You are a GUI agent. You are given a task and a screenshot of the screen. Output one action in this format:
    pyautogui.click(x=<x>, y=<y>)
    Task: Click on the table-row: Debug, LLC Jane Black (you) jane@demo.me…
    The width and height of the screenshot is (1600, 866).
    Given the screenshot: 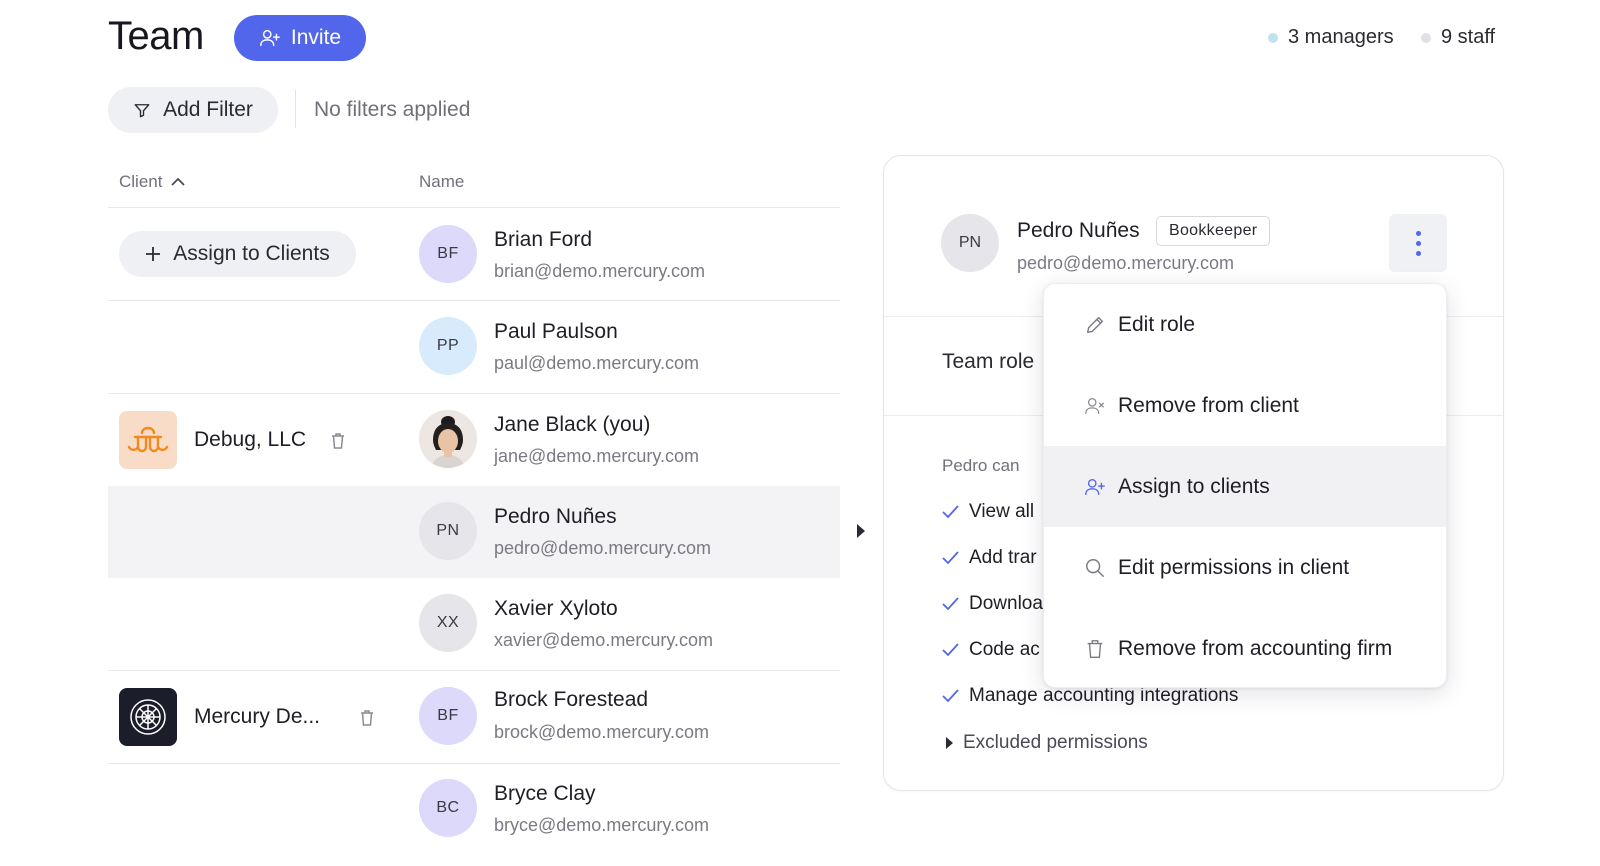 What is the action you would take?
    pyautogui.click(x=474, y=440)
    